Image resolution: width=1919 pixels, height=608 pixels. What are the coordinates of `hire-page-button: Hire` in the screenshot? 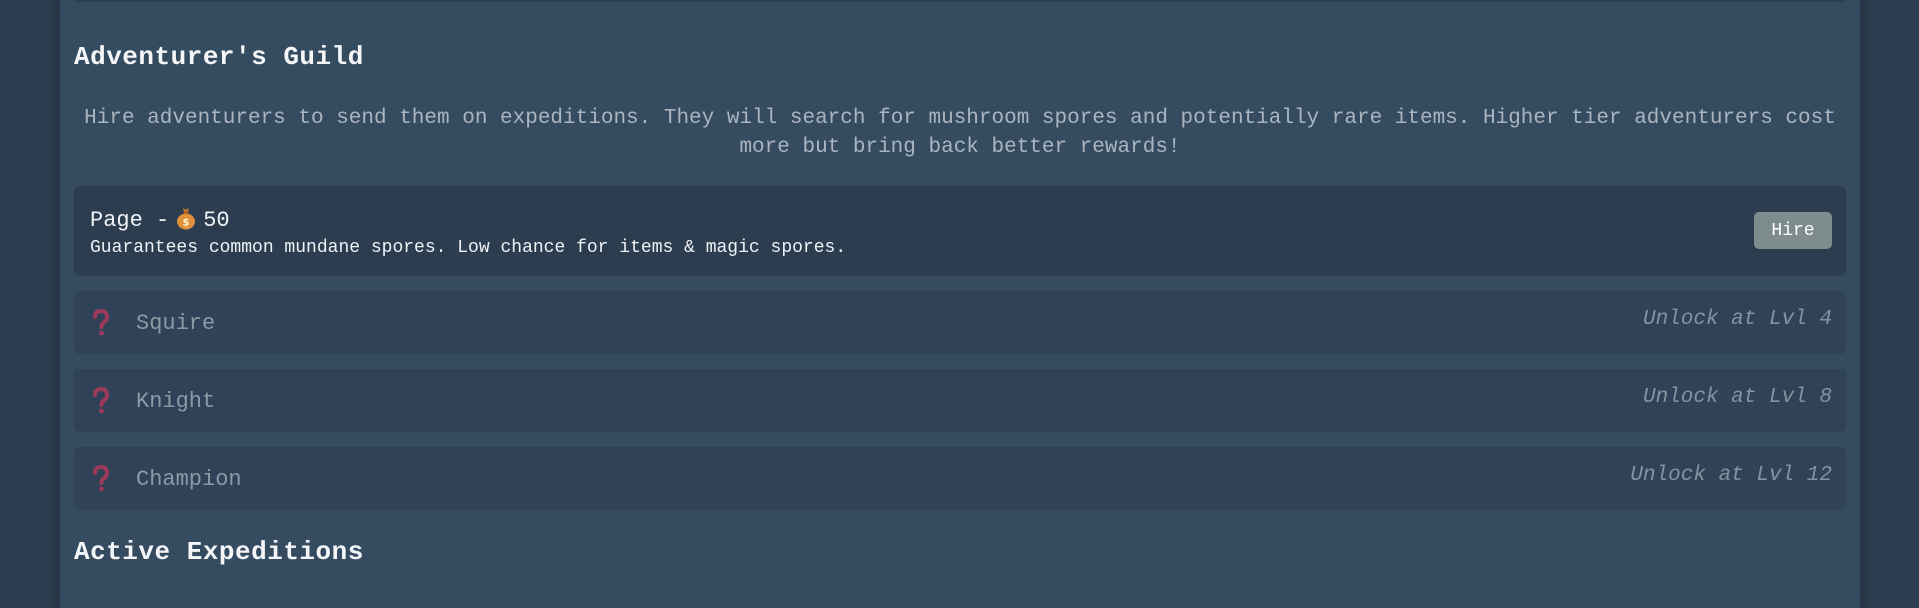 It's located at (1793, 230).